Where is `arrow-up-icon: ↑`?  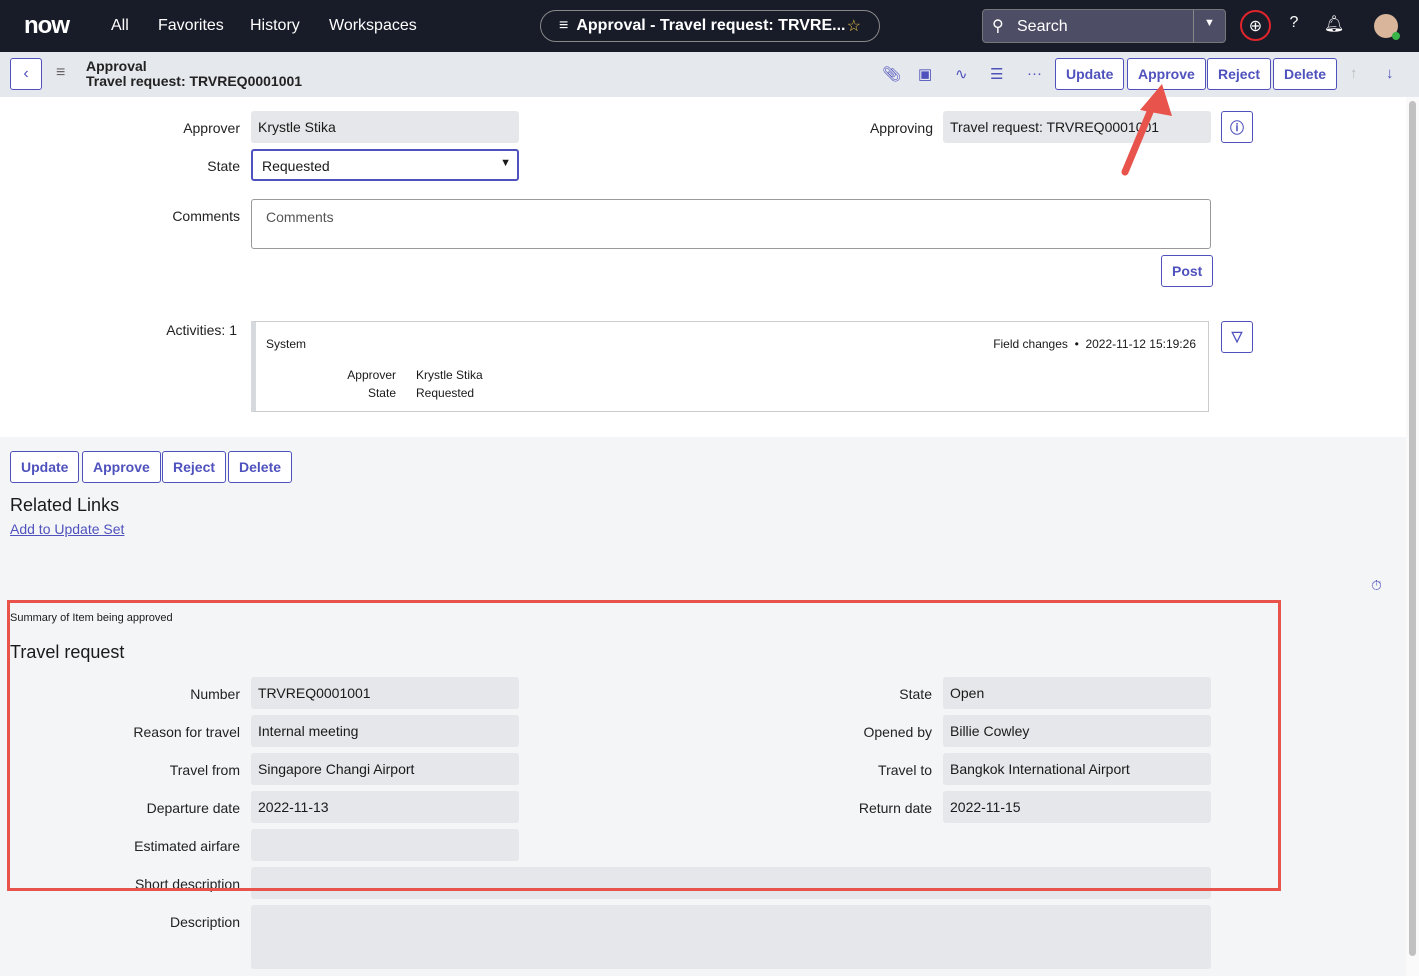 arrow-up-icon: ↑ is located at coordinates (1354, 73).